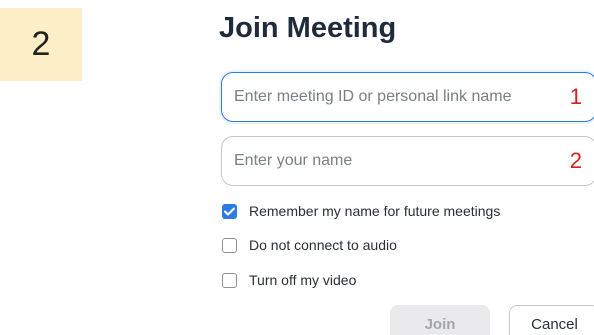 The width and height of the screenshot is (594, 335). Describe the element at coordinates (229, 245) in the screenshot. I see `no-audio-checkbox` at that location.